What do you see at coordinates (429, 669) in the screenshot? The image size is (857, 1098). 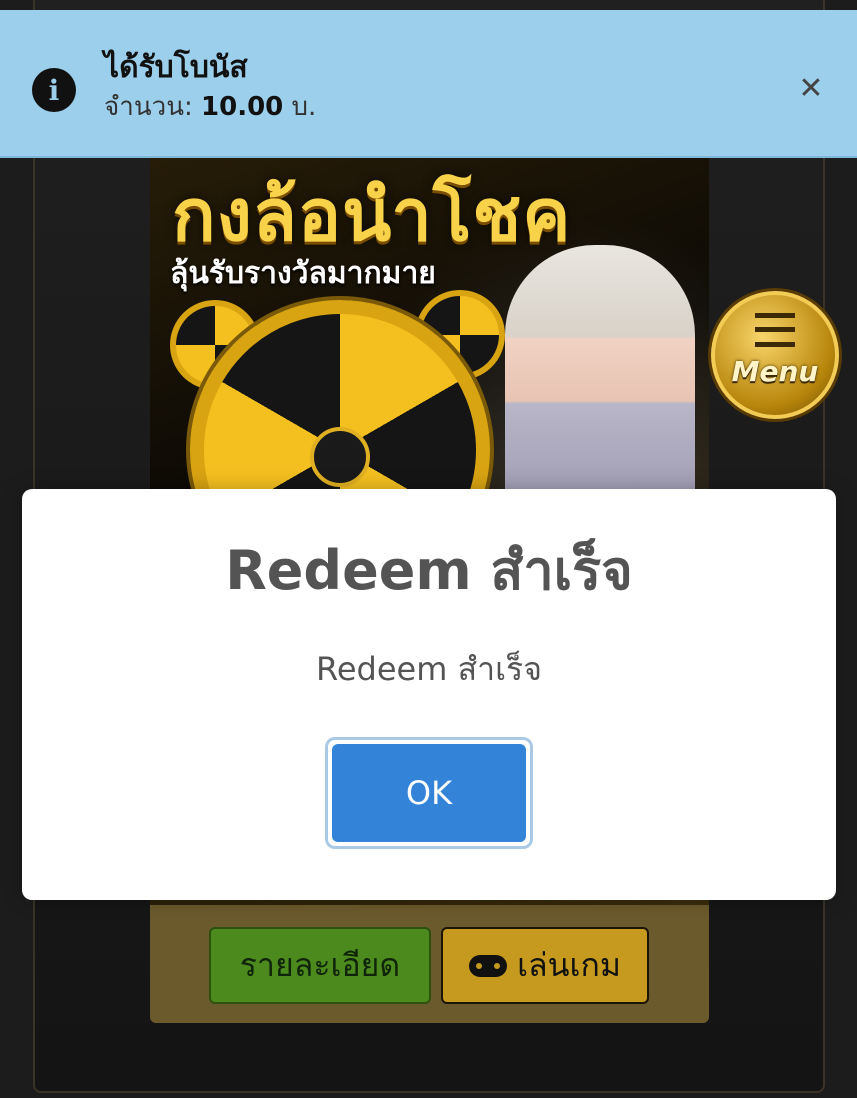 I see `dialog-message: Redeem สำเร็จ` at bounding box center [429, 669].